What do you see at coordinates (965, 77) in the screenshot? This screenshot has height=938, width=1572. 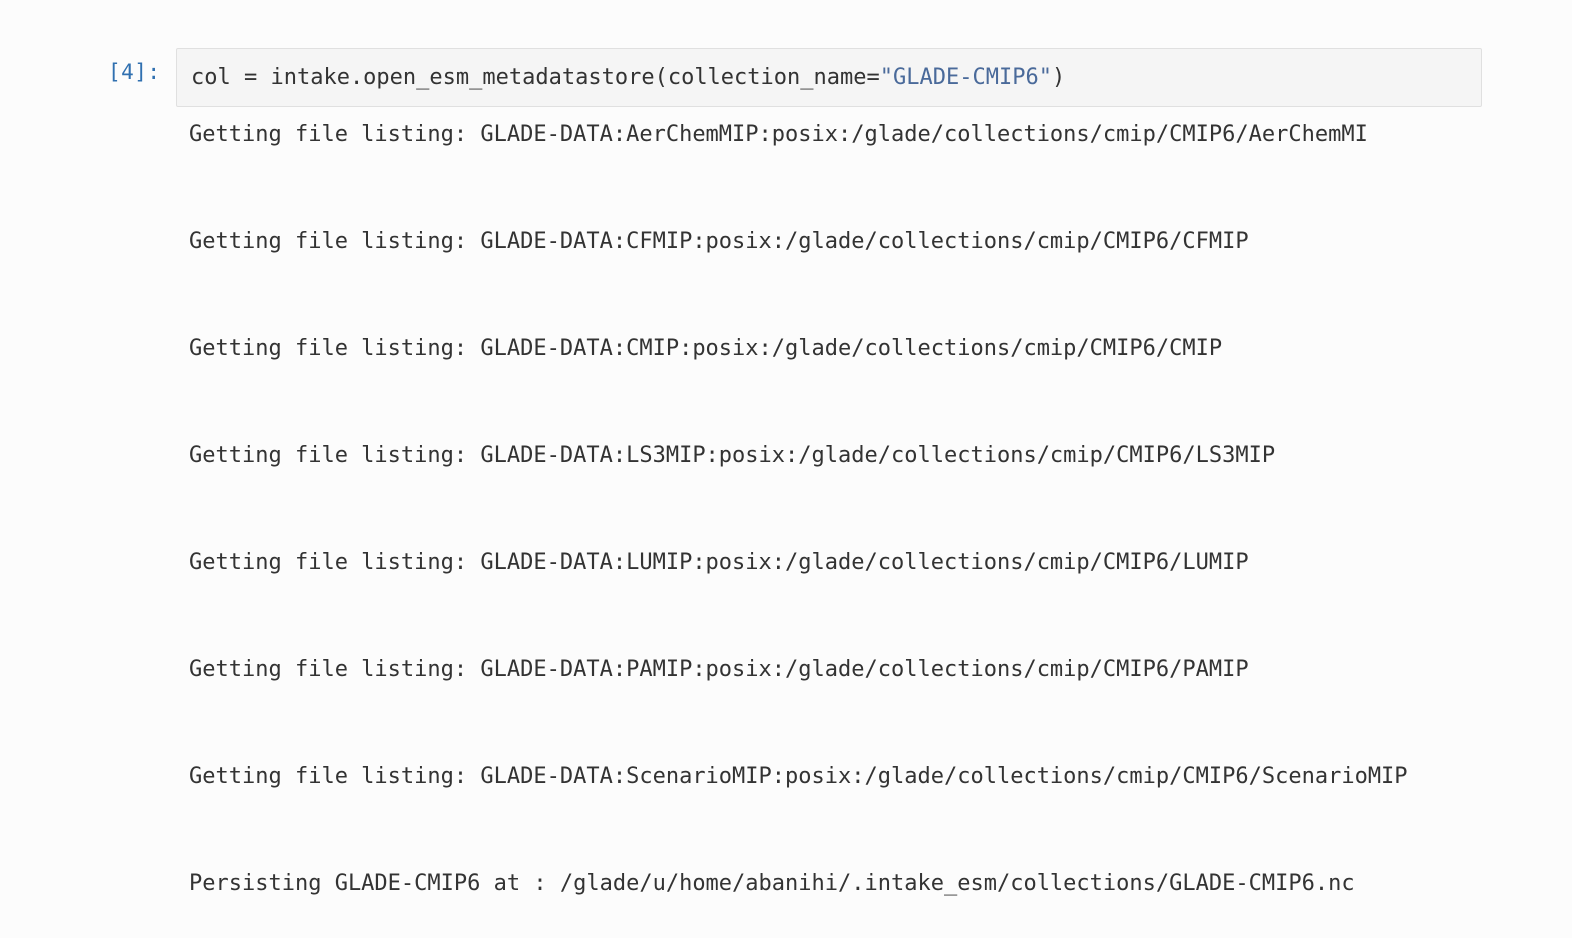 I see `code-string-literal: "GLADE-CMIP6"` at bounding box center [965, 77].